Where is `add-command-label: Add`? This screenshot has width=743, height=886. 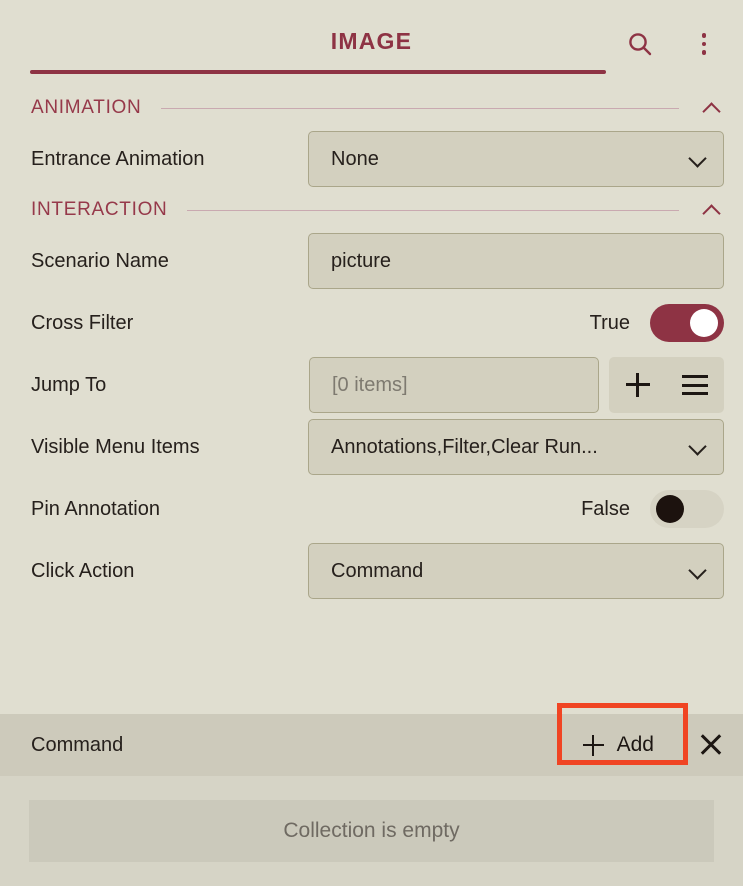
add-command-label: Add is located at coordinates (635, 744).